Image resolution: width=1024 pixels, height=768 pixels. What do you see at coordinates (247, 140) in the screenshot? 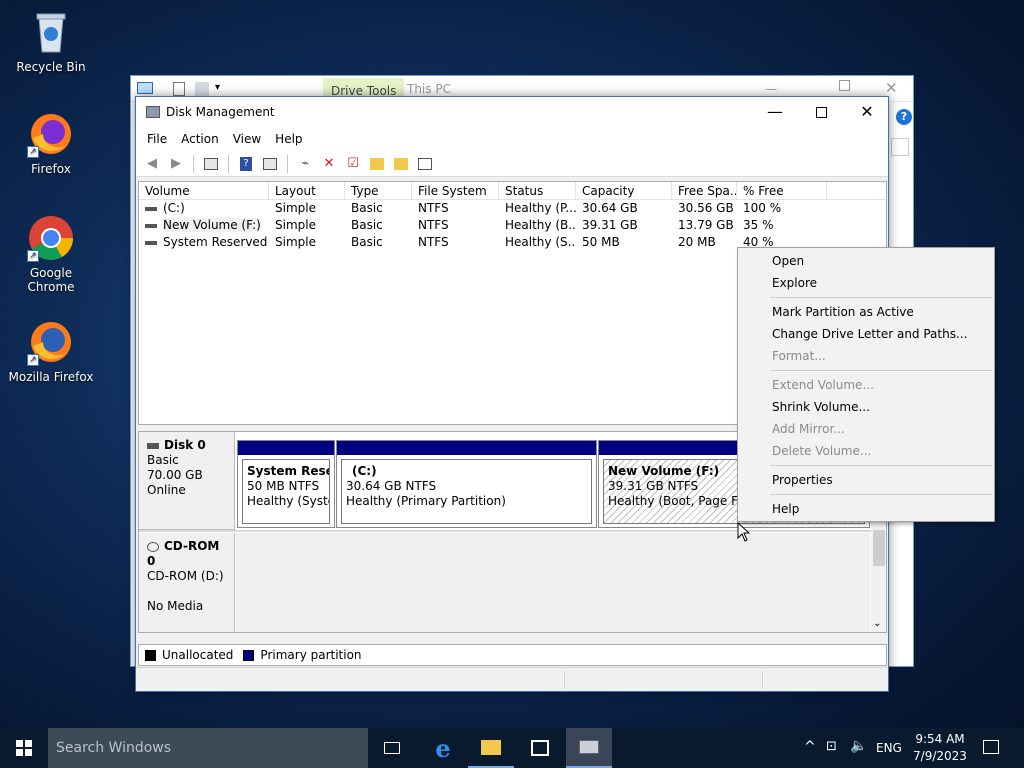
I see `menu-view: View` at bounding box center [247, 140].